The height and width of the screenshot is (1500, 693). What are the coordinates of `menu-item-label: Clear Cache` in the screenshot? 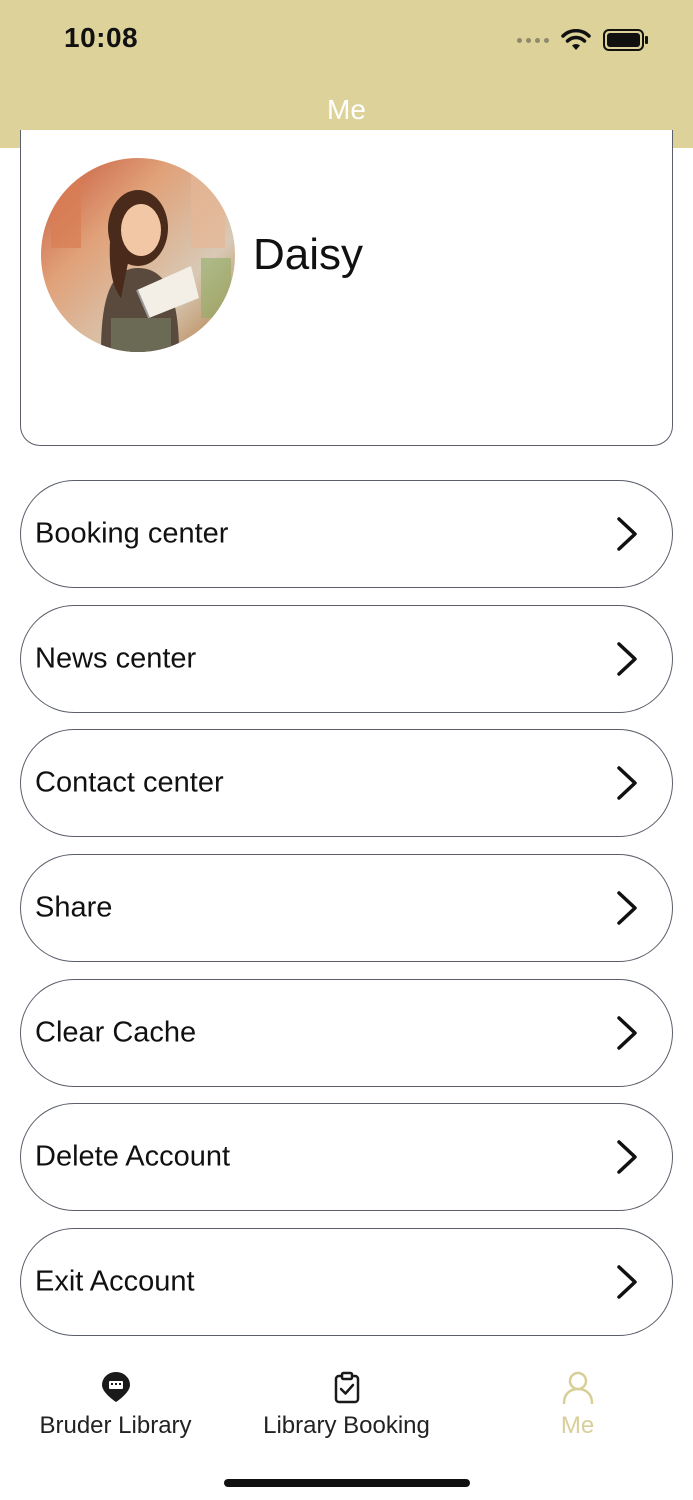 It's located at (116, 1032).